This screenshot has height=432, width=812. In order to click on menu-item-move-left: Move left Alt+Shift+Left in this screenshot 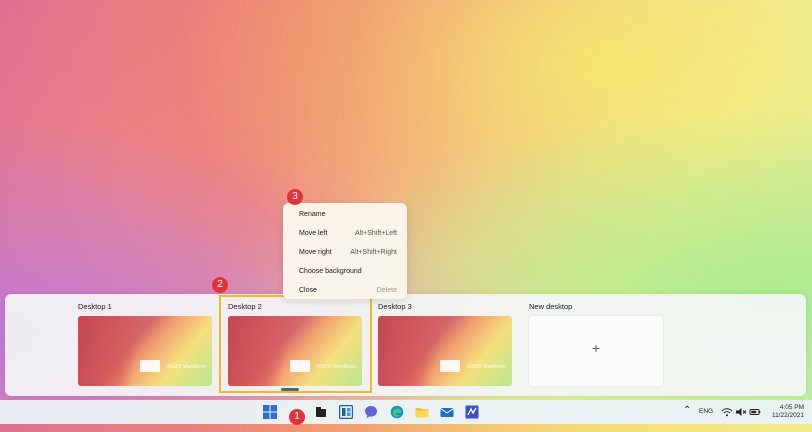, I will do `click(348, 236)`.